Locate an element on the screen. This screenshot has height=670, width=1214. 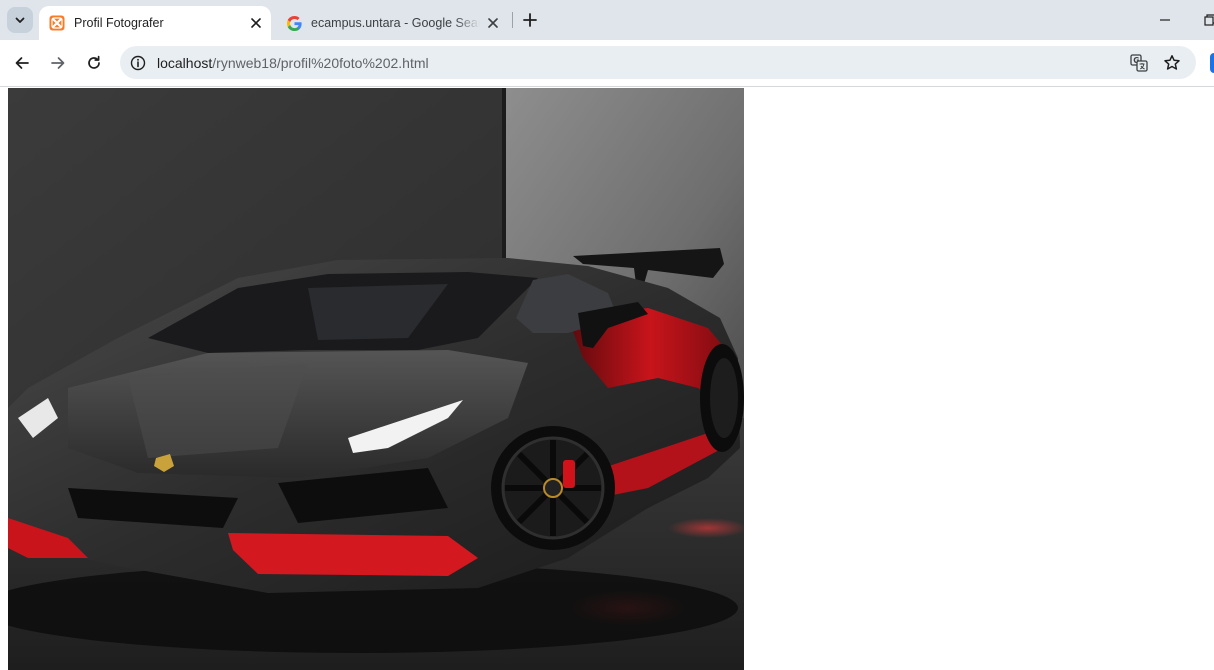
url-host: localhost is located at coordinates (185, 62).